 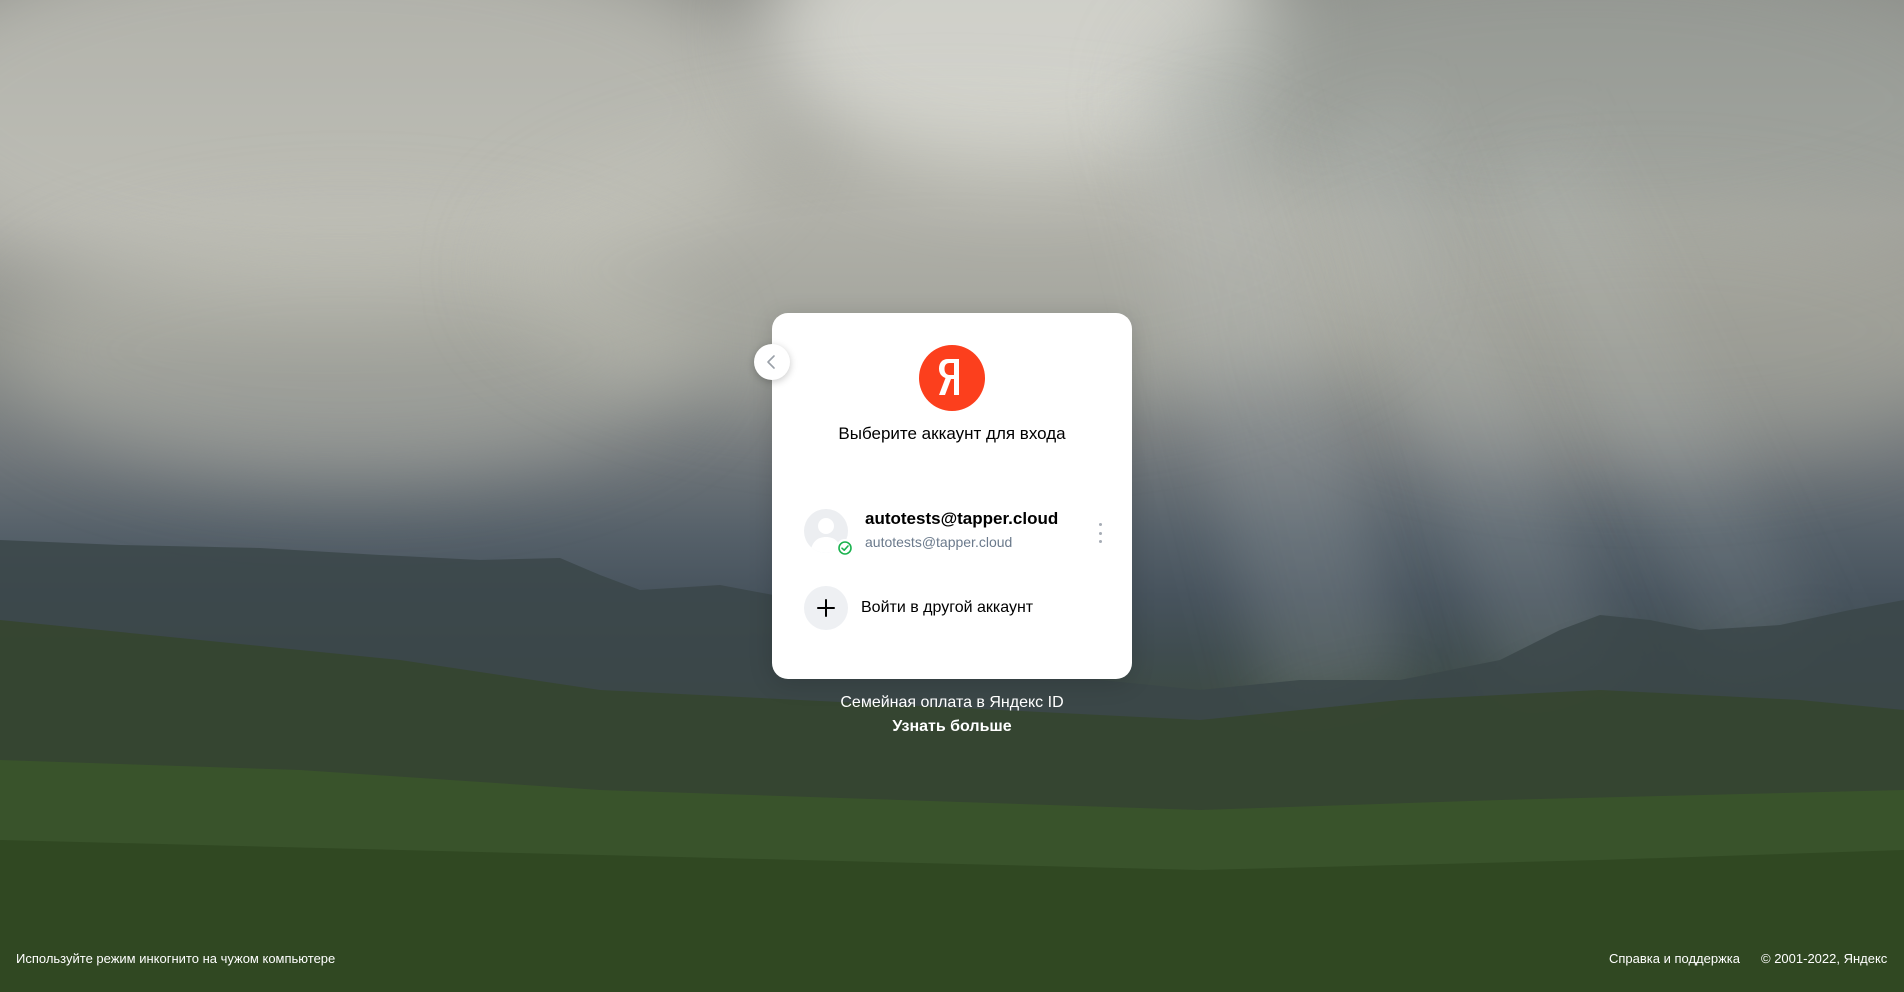 I want to click on chevron-left-icon, so click(x=771, y=362).